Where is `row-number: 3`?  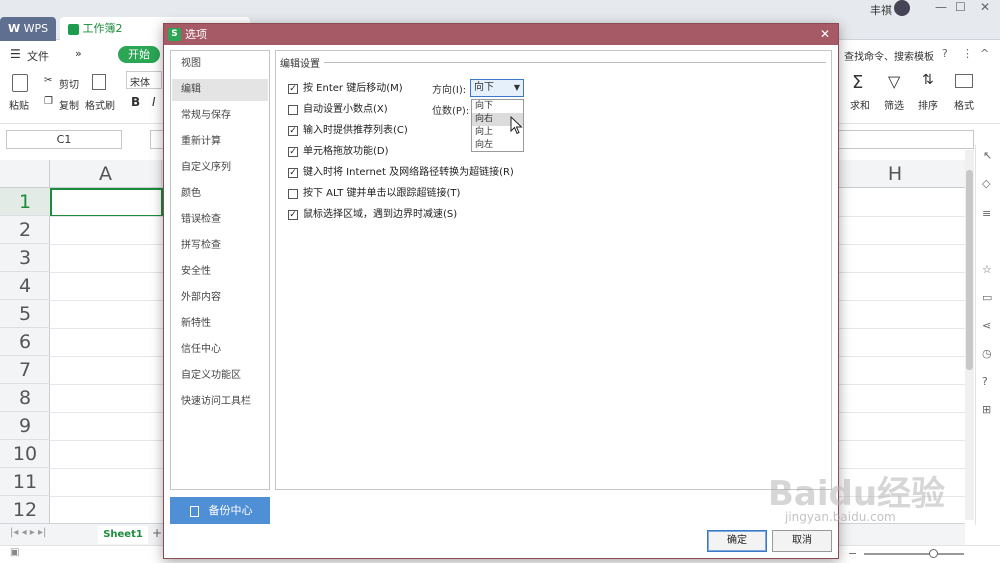
row-number: 3 is located at coordinates (25, 258).